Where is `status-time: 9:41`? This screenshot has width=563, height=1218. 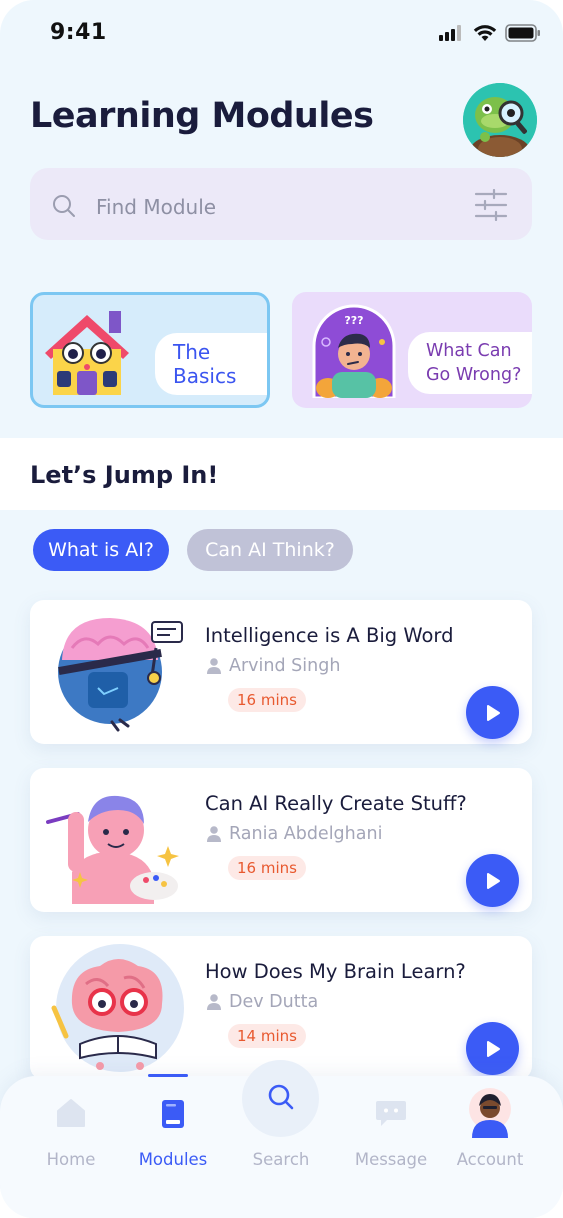
status-time: 9:41 is located at coordinates (78, 32).